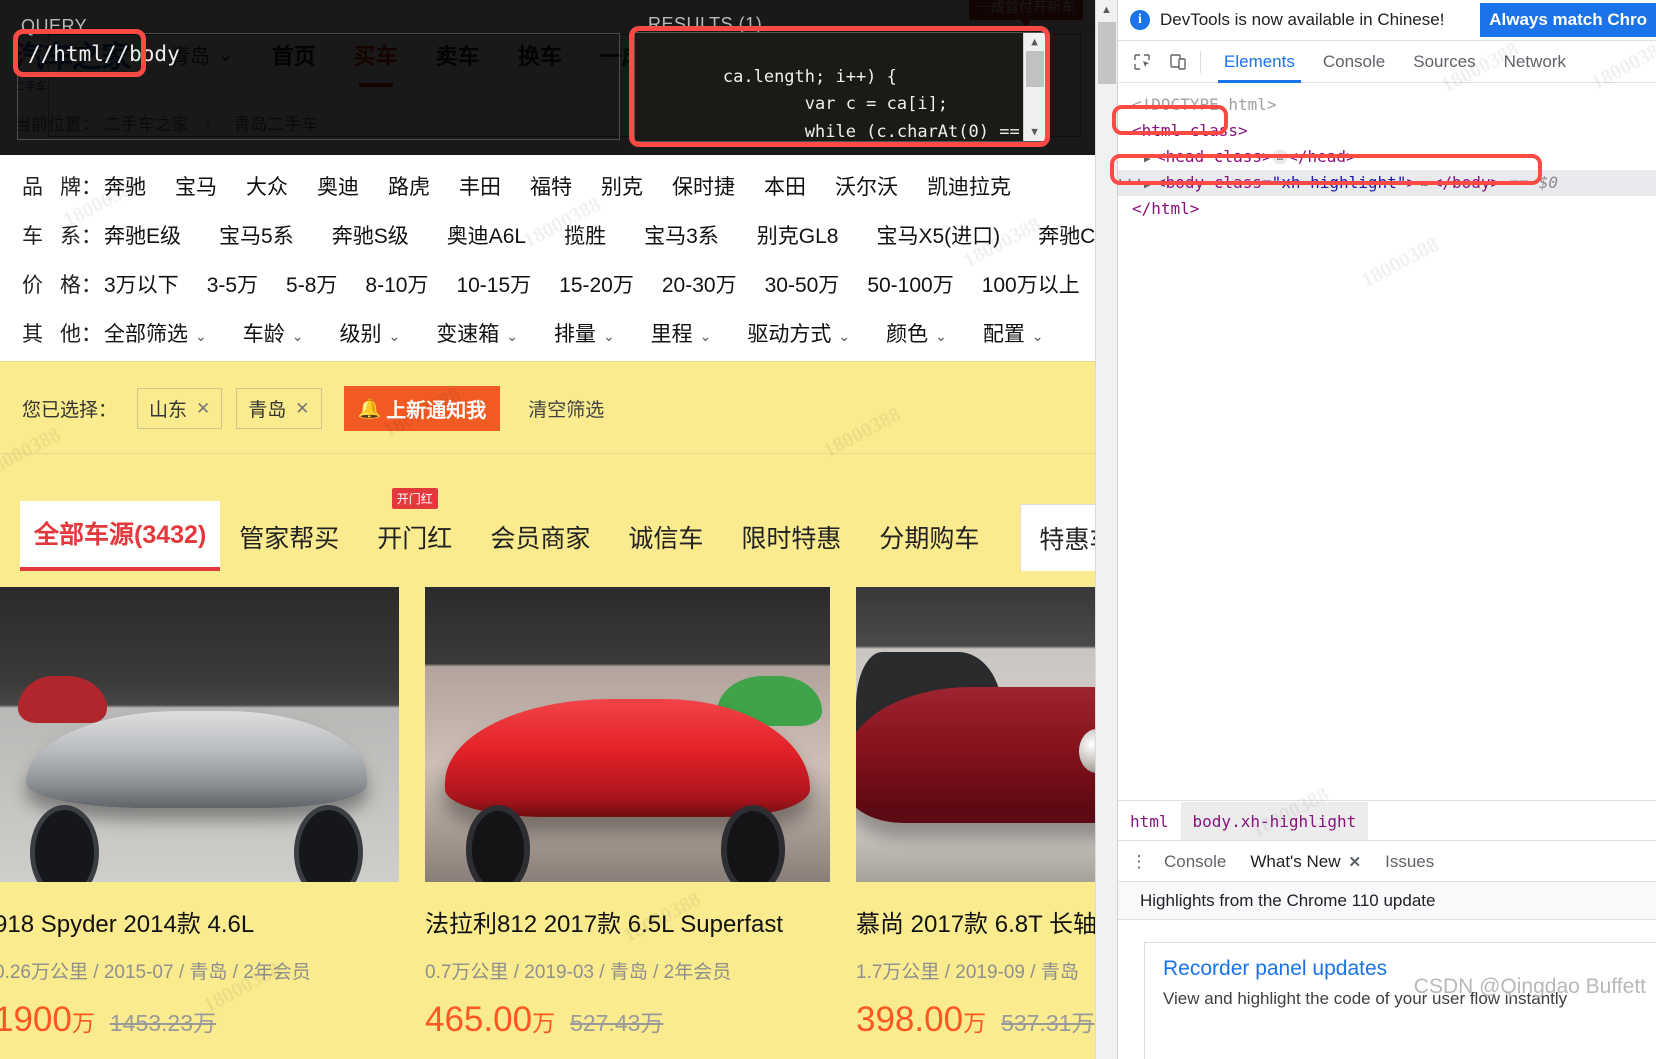 The image size is (1656, 1059). What do you see at coordinates (1031, 284) in the screenshot?
I see `filter-price-9: 100万以上` at bounding box center [1031, 284].